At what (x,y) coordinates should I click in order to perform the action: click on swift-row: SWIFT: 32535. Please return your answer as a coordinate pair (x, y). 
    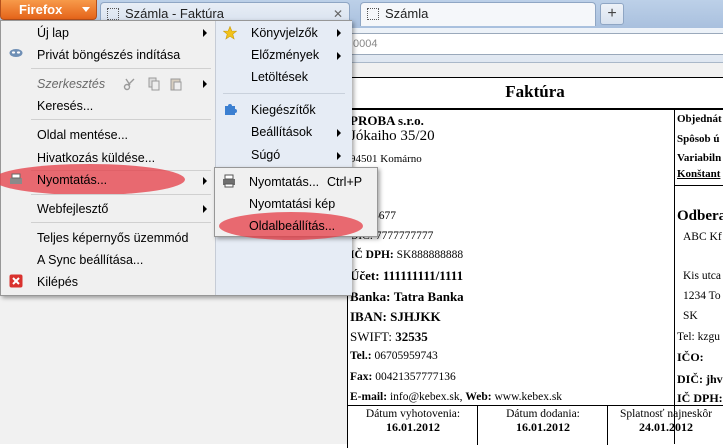
    Looking at the image, I should click on (389, 337).